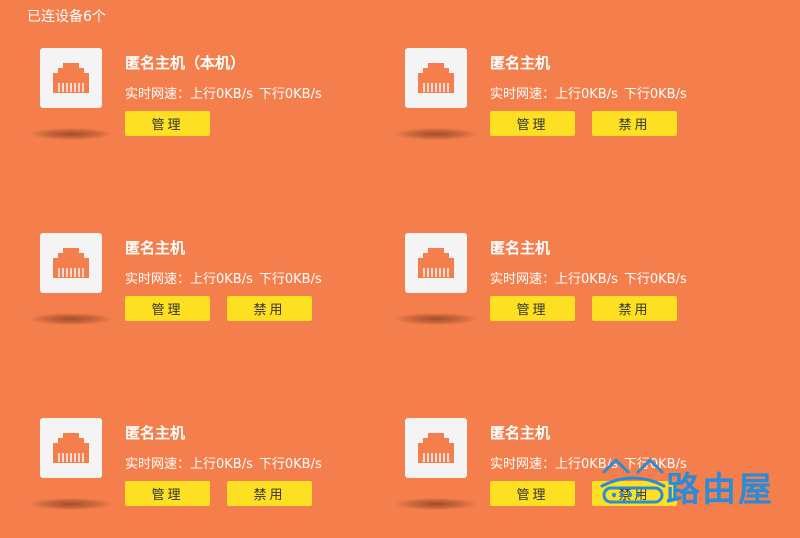  Describe the element at coordinates (720, 490) in the screenshot. I see `watermark-text: 路由屋` at that location.